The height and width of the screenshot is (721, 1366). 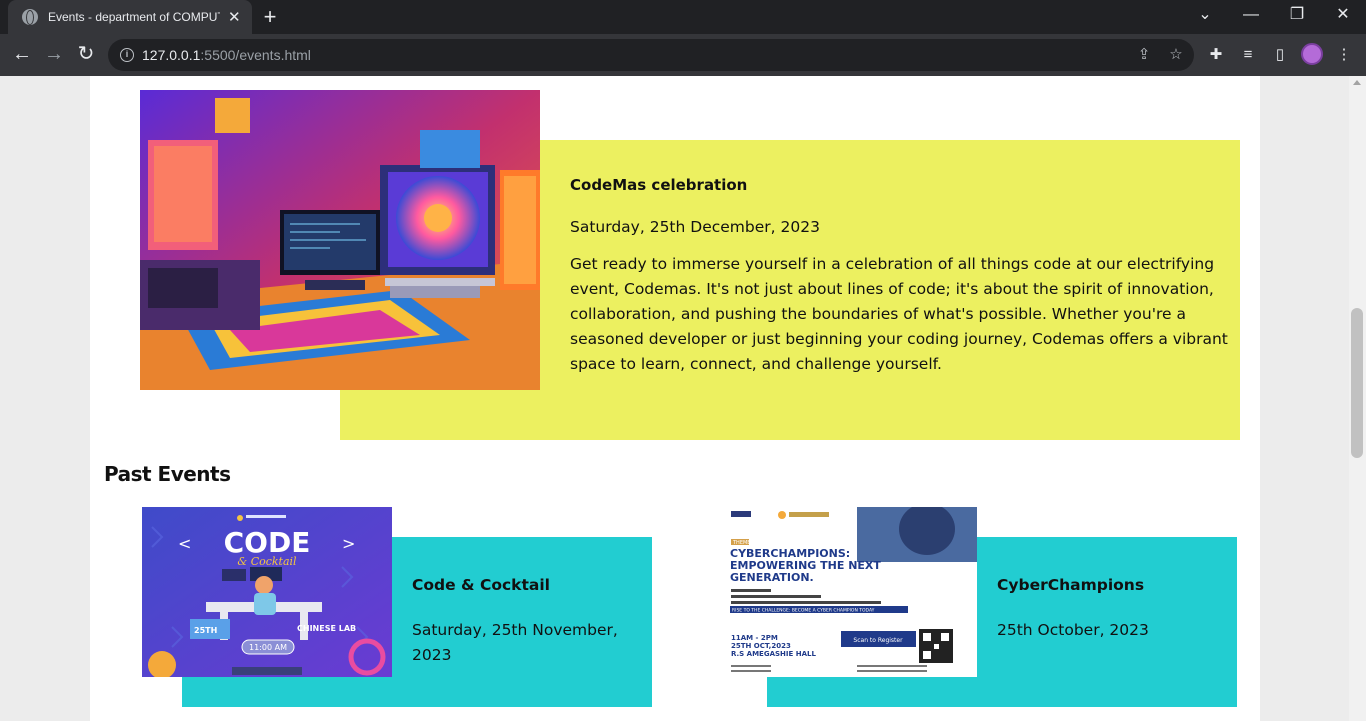 What do you see at coordinates (54, 54) in the screenshot?
I see `forward-icon: →` at bounding box center [54, 54].